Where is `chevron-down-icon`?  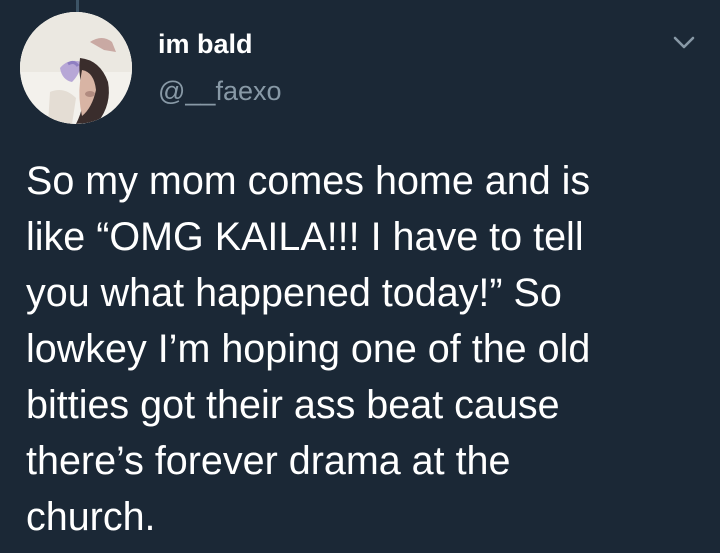 chevron-down-icon is located at coordinates (684, 43).